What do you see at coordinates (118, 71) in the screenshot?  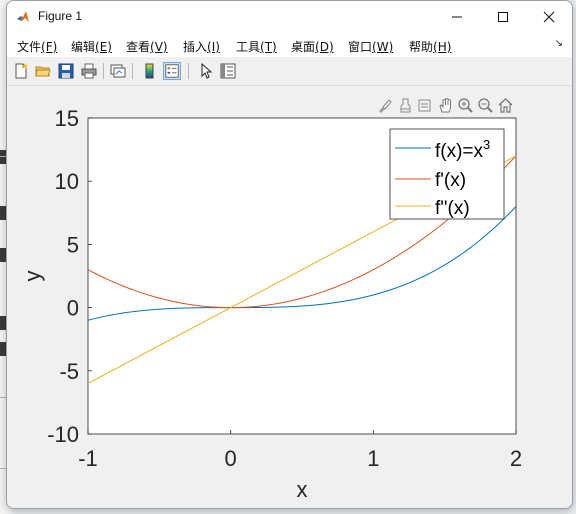 I see `link-plot-icon` at bounding box center [118, 71].